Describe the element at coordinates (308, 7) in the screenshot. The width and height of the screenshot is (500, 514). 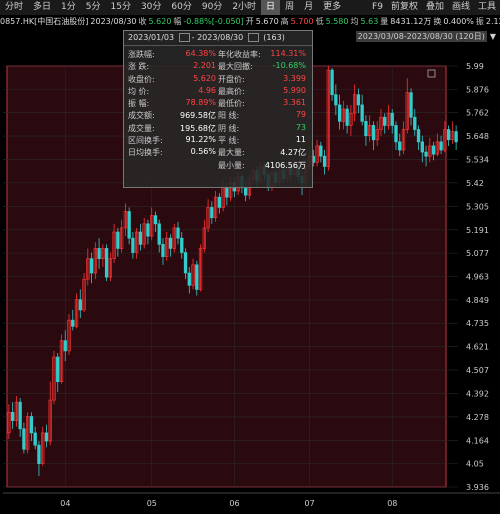
I see `timeframe-tab: 月` at that location.